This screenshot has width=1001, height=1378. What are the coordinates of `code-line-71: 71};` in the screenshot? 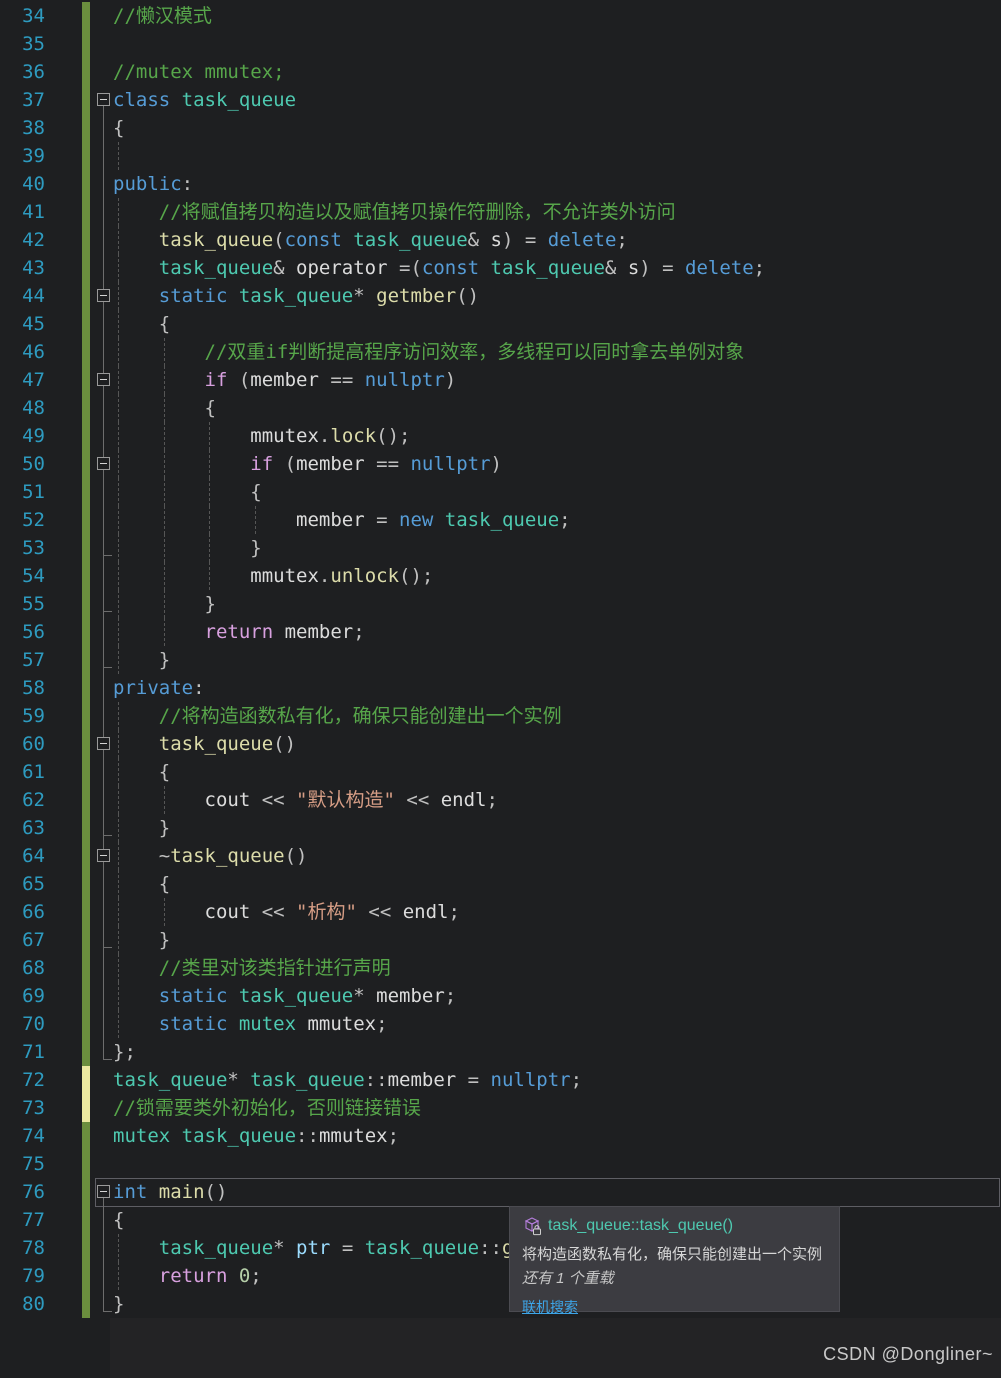 It's located at (500, 1052).